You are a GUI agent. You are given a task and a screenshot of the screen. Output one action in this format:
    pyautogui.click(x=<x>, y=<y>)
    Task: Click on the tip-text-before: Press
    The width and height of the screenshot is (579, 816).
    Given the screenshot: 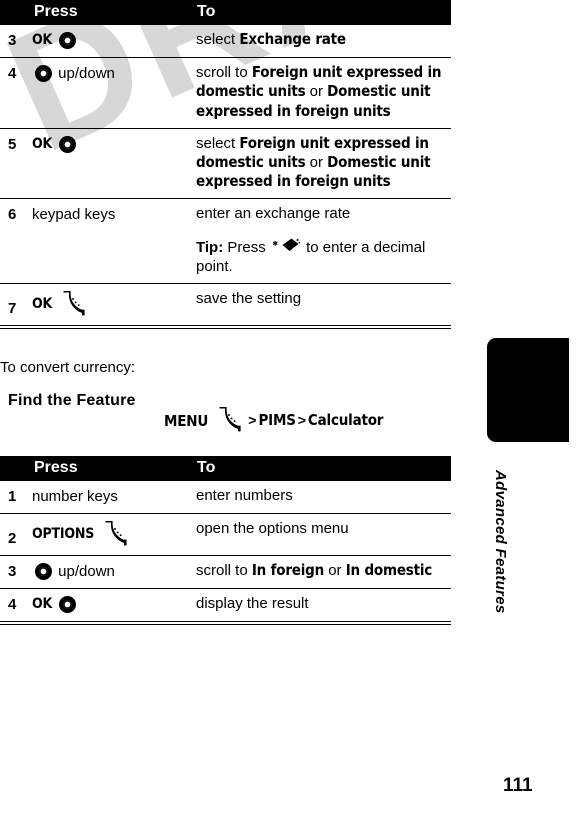 What is the action you would take?
    pyautogui.click(x=246, y=247)
    